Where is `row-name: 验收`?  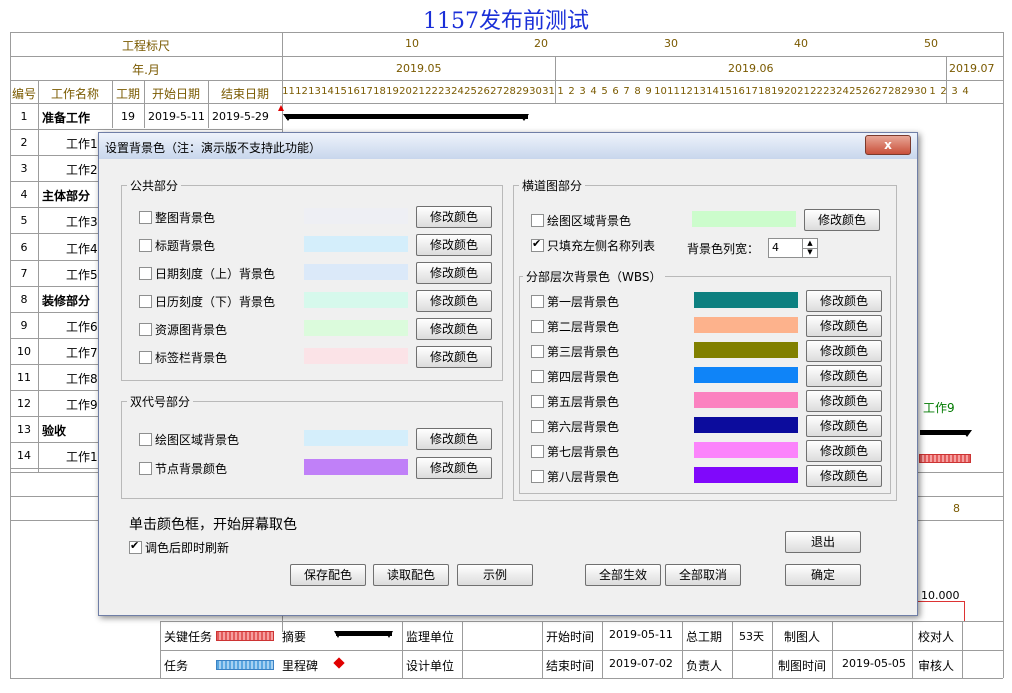
row-name: 验收 is located at coordinates (54, 430).